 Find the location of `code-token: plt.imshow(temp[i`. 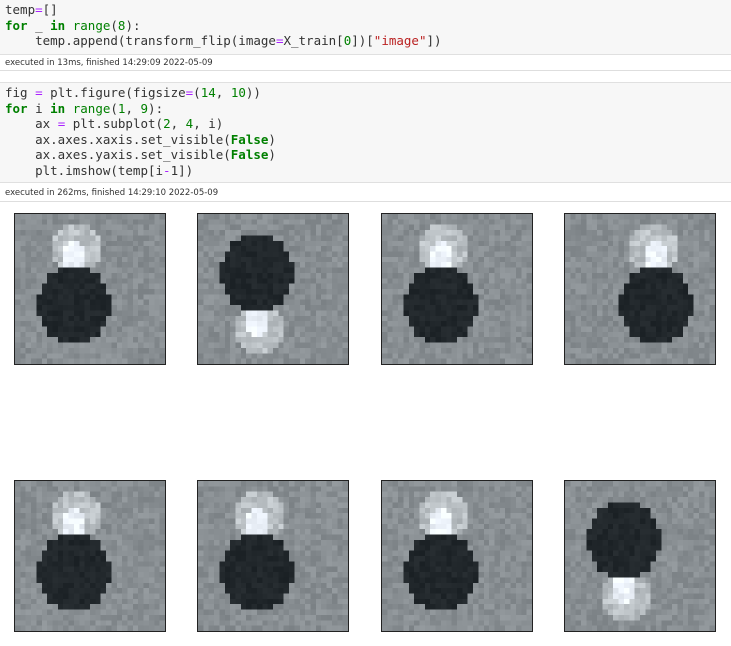

code-token: plt.imshow(temp[i is located at coordinates (84, 170).